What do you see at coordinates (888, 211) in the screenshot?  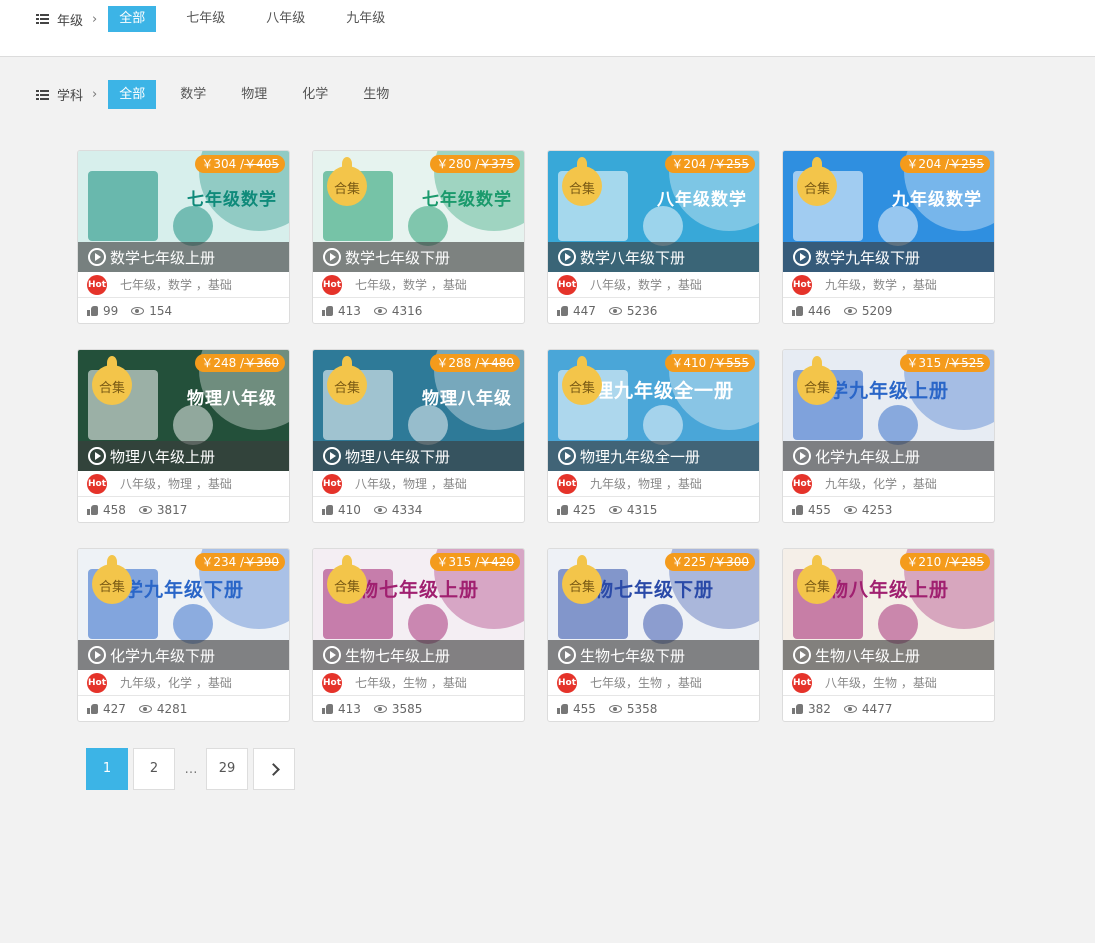 I see `course-thumbnail: 九年级数学 合集 ￥204 /￥255 数学九年级下册` at bounding box center [888, 211].